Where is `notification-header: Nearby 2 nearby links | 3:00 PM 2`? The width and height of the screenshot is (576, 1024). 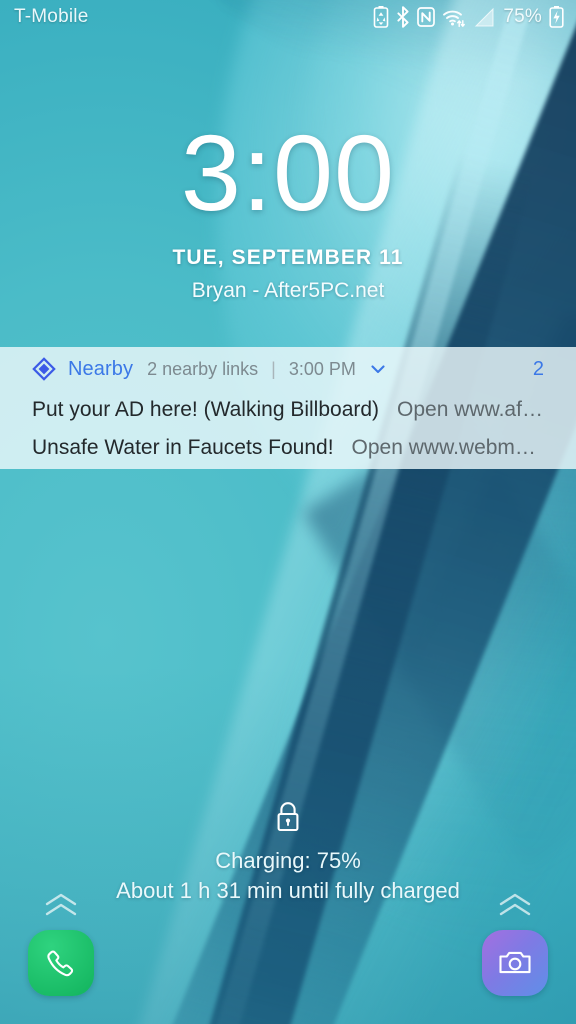
notification-header: Nearby 2 nearby links | 3:00 PM 2 is located at coordinates (288, 369).